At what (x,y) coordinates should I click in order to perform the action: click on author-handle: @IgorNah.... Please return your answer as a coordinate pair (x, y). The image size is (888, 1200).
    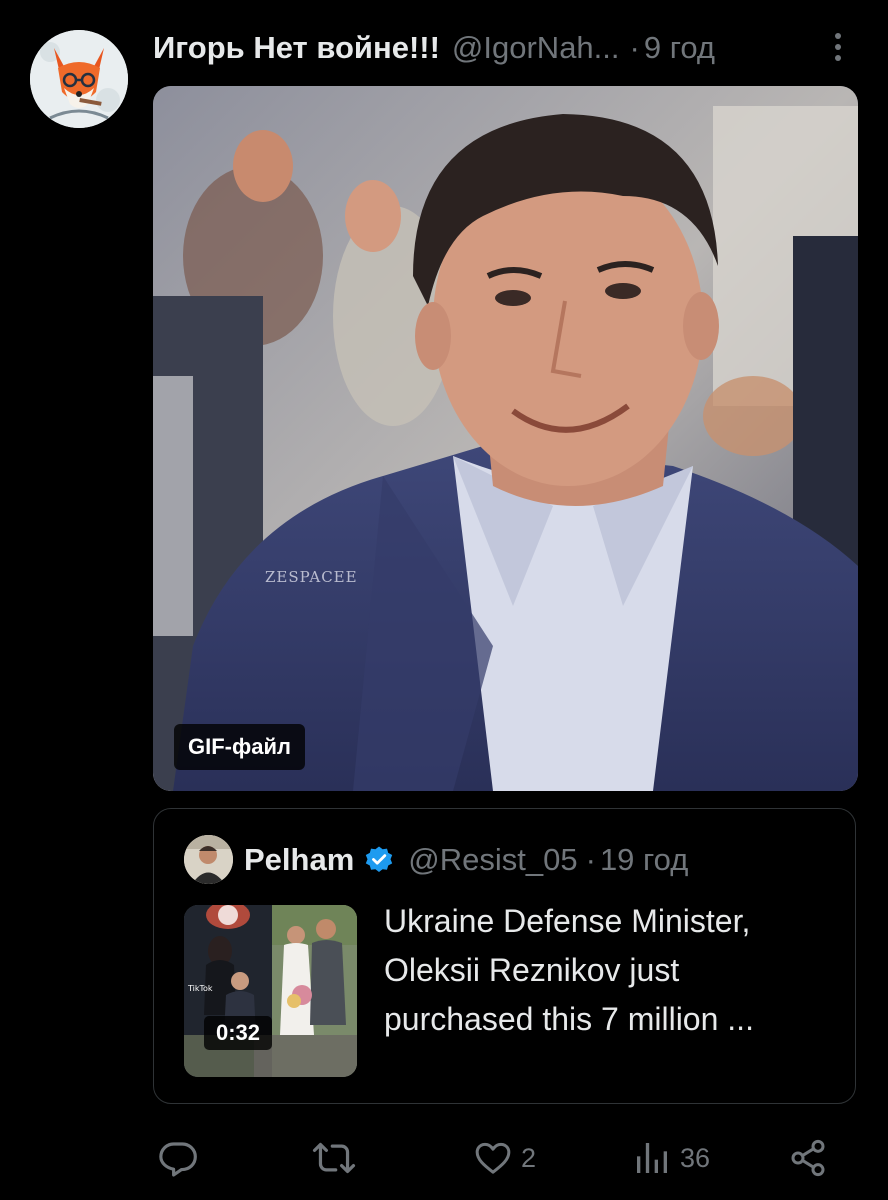
    Looking at the image, I should click on (536, 48).